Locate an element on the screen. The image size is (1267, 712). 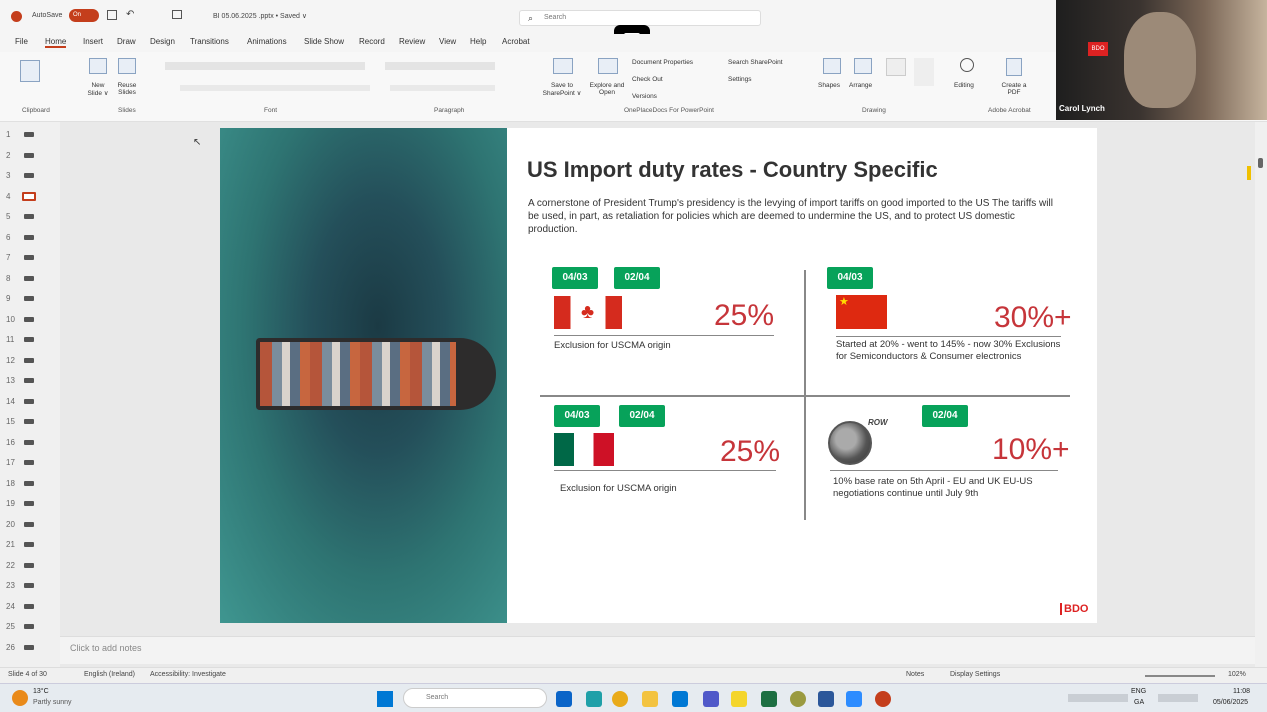
menu-slide-show: Slide Show is located at coordinates (324, 41).